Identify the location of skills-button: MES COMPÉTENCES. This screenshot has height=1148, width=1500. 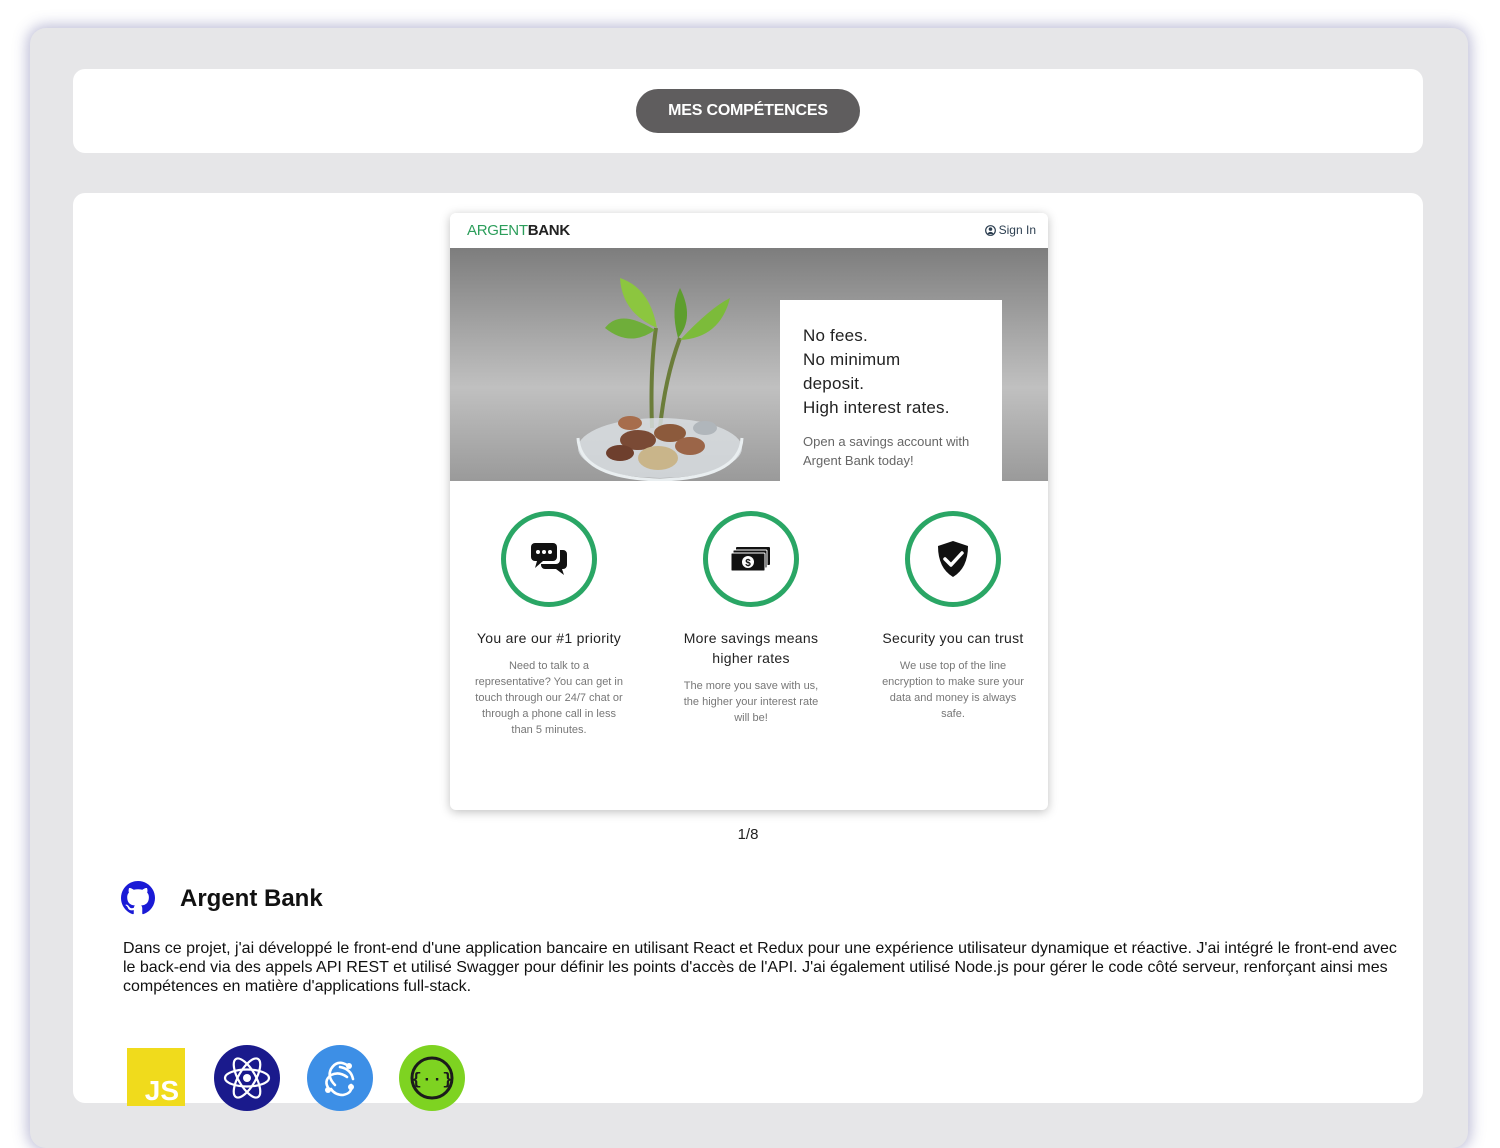
(748, 111).